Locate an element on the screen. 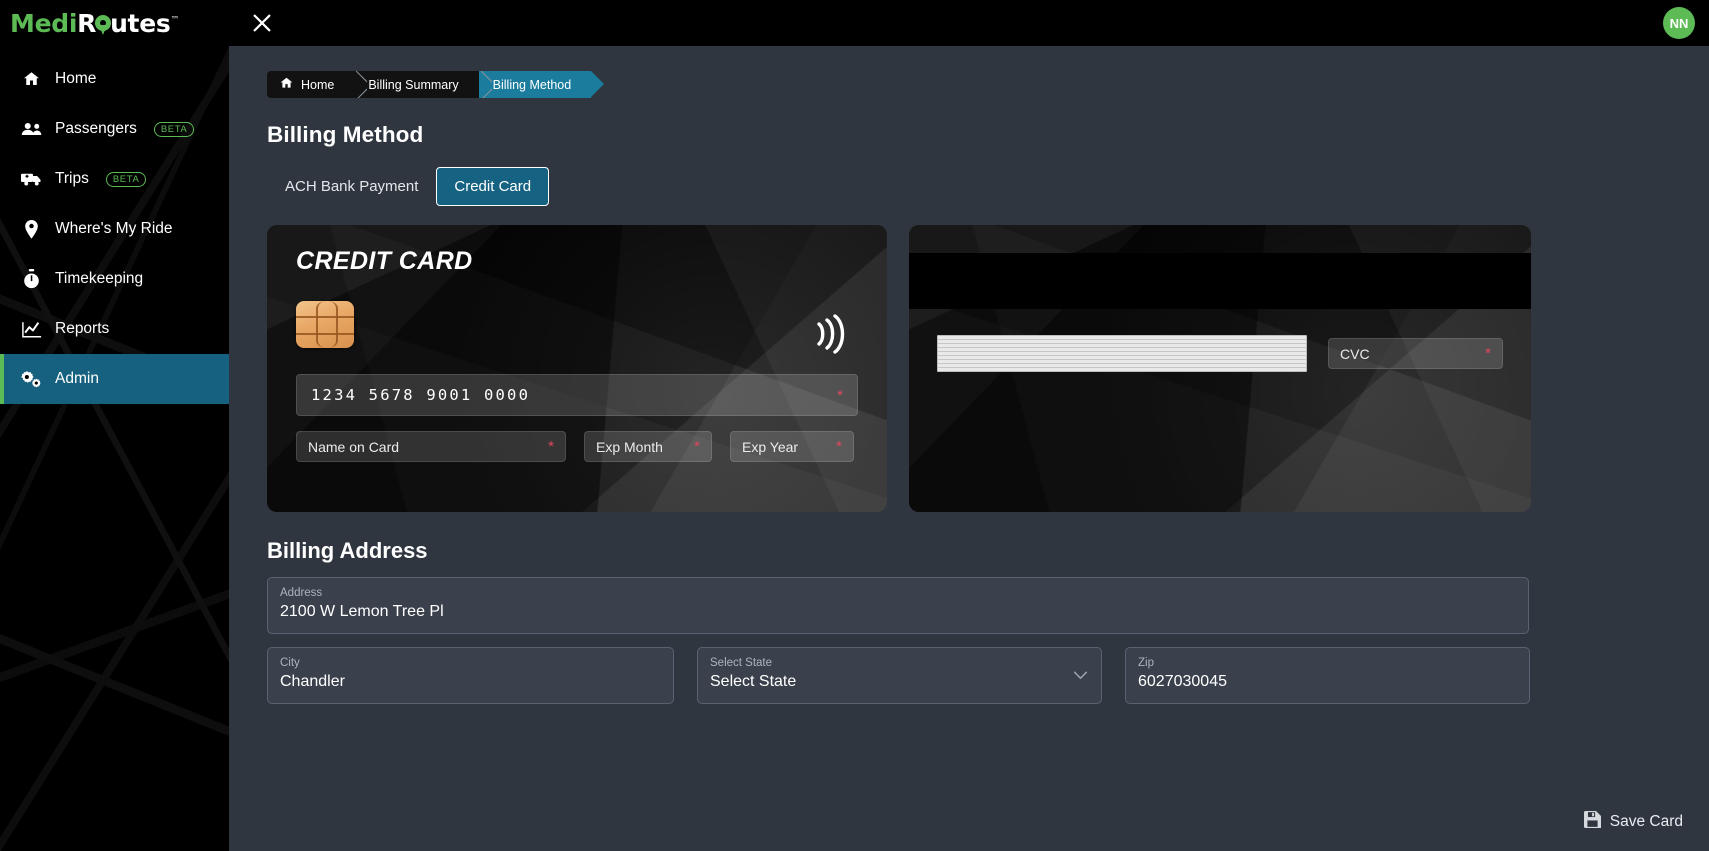 The image size is (1709, 851). sidebar-item-passengers: Passengers BETA is located at coordinates (114, 129).